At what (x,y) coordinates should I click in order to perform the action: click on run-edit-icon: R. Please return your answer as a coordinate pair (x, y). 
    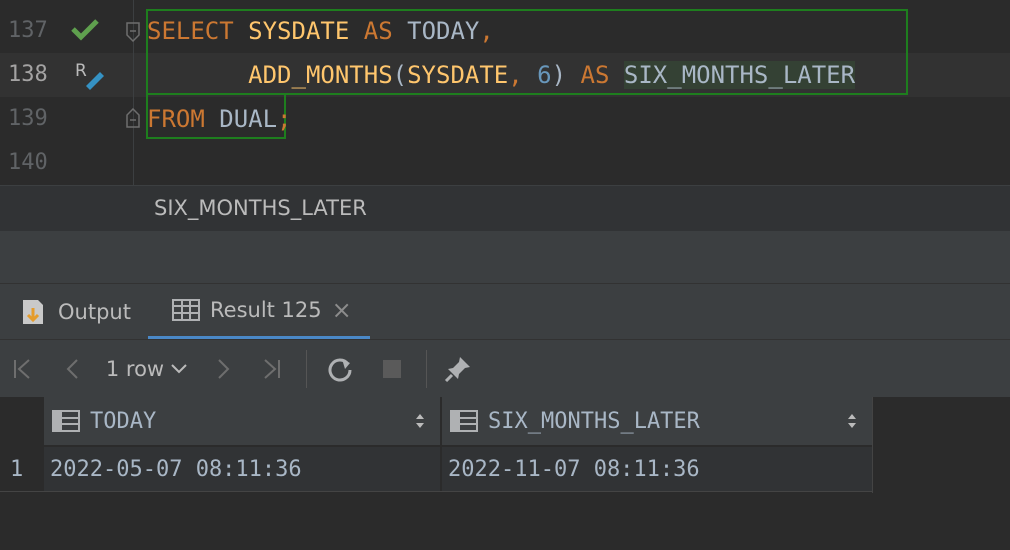
    Looking at the image, I should click on (90, 74).